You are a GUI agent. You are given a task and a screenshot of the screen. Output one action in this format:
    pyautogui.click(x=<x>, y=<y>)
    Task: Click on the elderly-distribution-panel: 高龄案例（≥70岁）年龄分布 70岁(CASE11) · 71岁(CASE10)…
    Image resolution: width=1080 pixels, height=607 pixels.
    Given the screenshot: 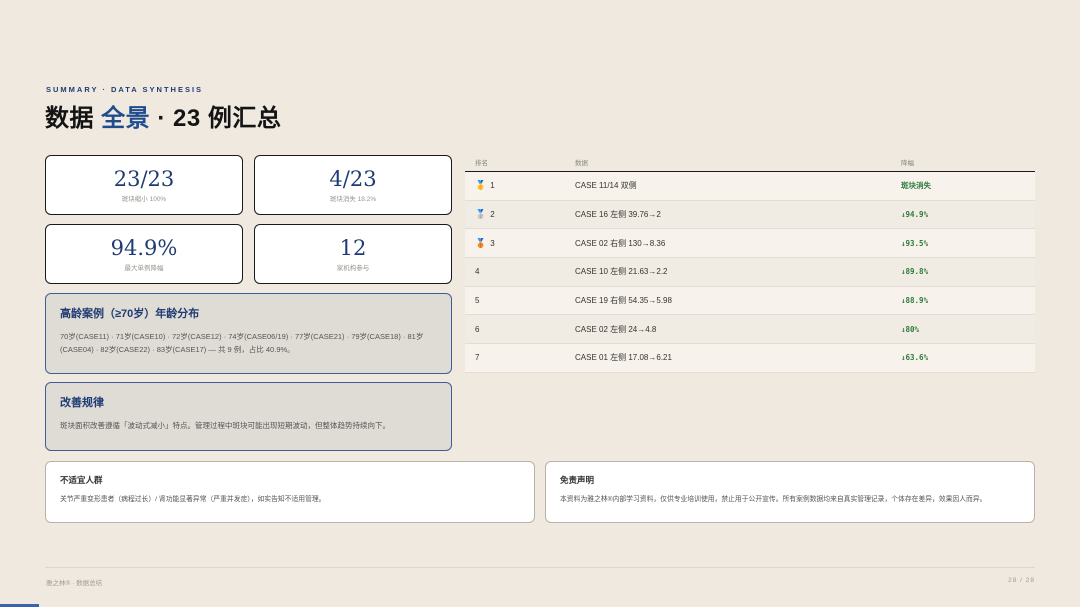 What is the action you would take?
    pyautogui.click(x=248, y=333)
    